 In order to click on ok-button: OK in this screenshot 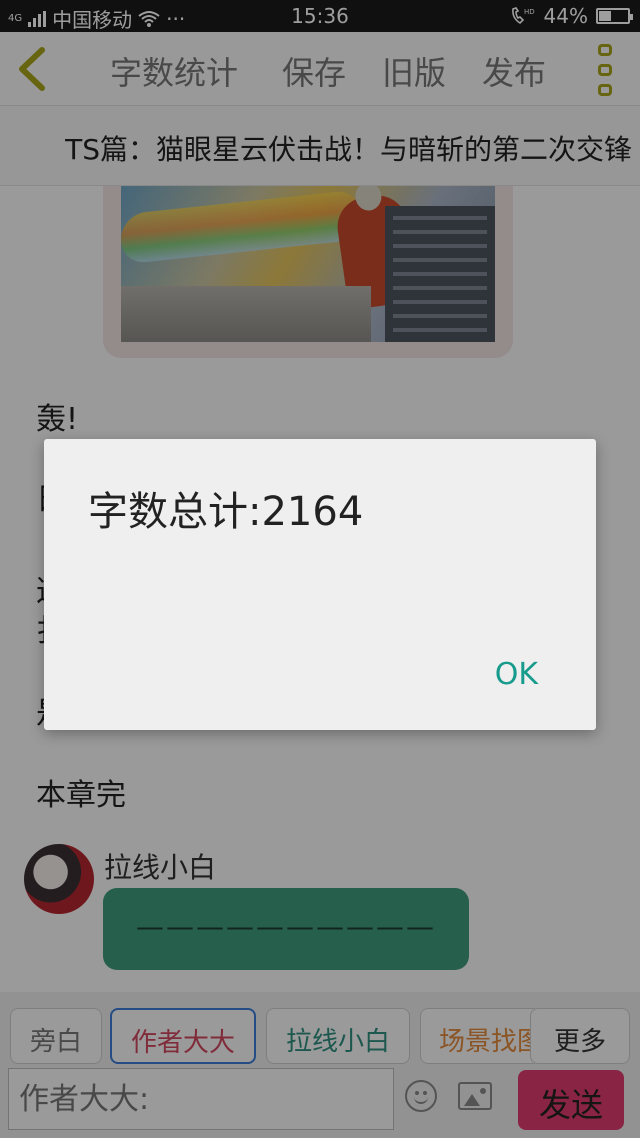, I will do `click(516, 674)`.